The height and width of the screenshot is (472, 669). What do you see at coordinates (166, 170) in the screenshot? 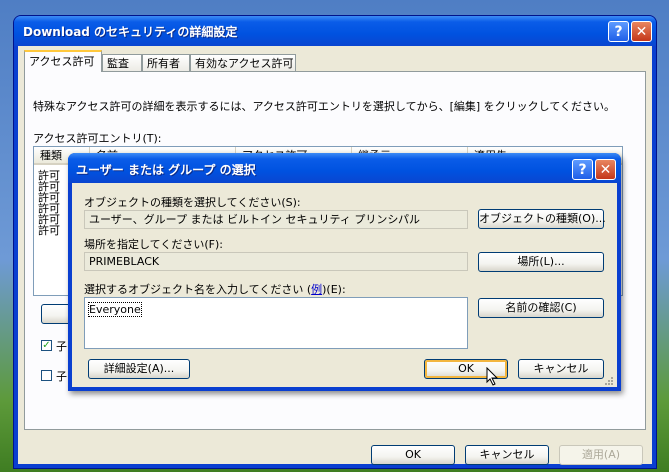
I see `dialog-title: ユーザー または グループ の選択` at bounding box center [166, 170].